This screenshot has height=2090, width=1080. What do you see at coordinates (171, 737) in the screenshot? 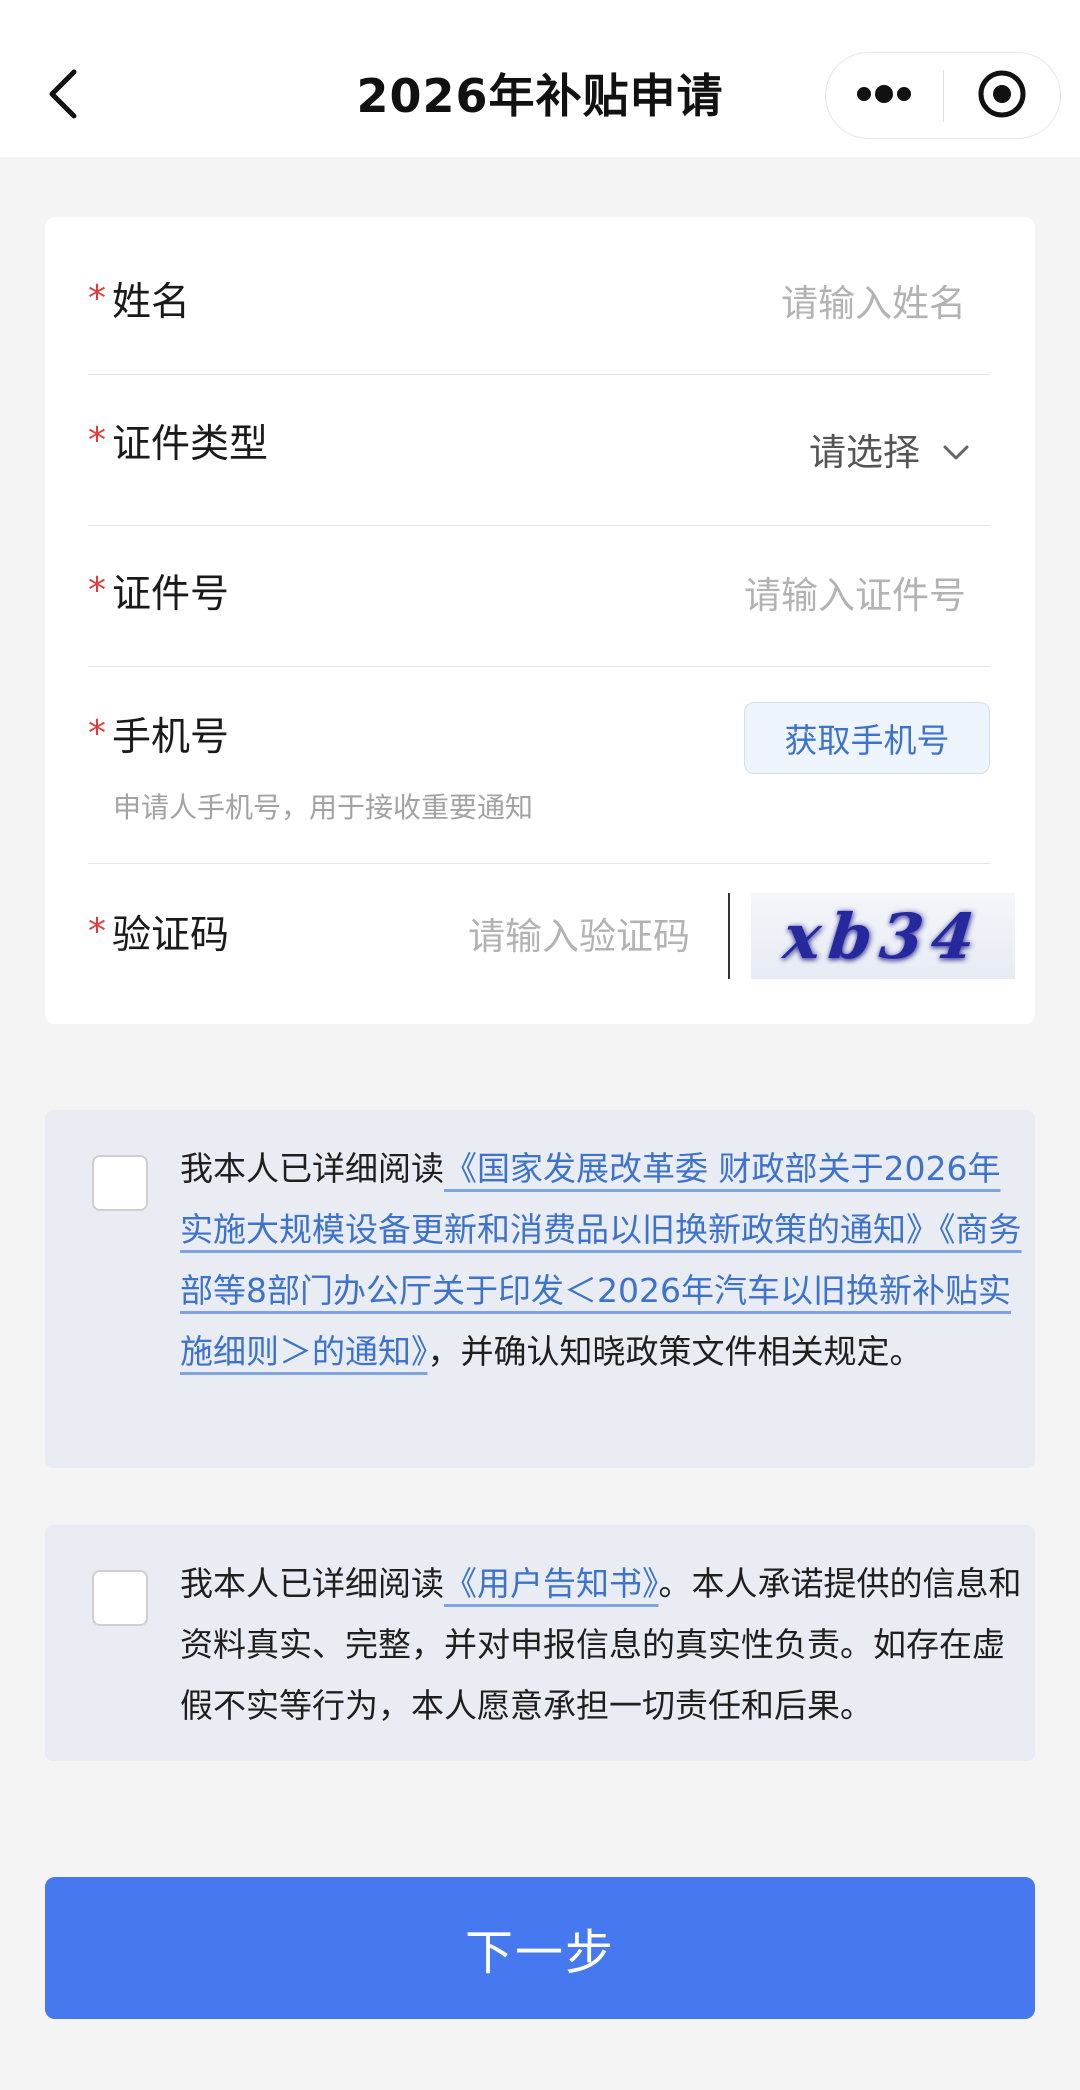
I see `phone-label-text: 手机号` at bounding box center [171, 737].